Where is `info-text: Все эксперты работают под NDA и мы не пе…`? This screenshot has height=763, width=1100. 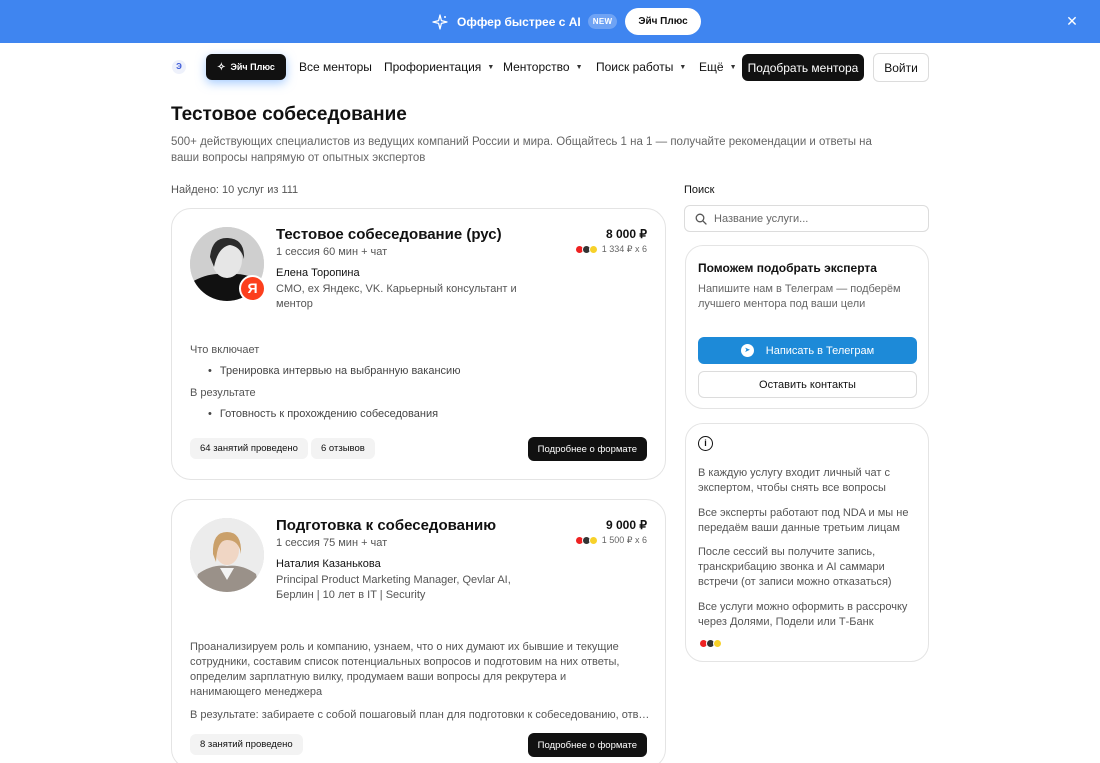
info-text: Все эксперты работают под NDA и мы не пе… is located at coordinates (803, 520).